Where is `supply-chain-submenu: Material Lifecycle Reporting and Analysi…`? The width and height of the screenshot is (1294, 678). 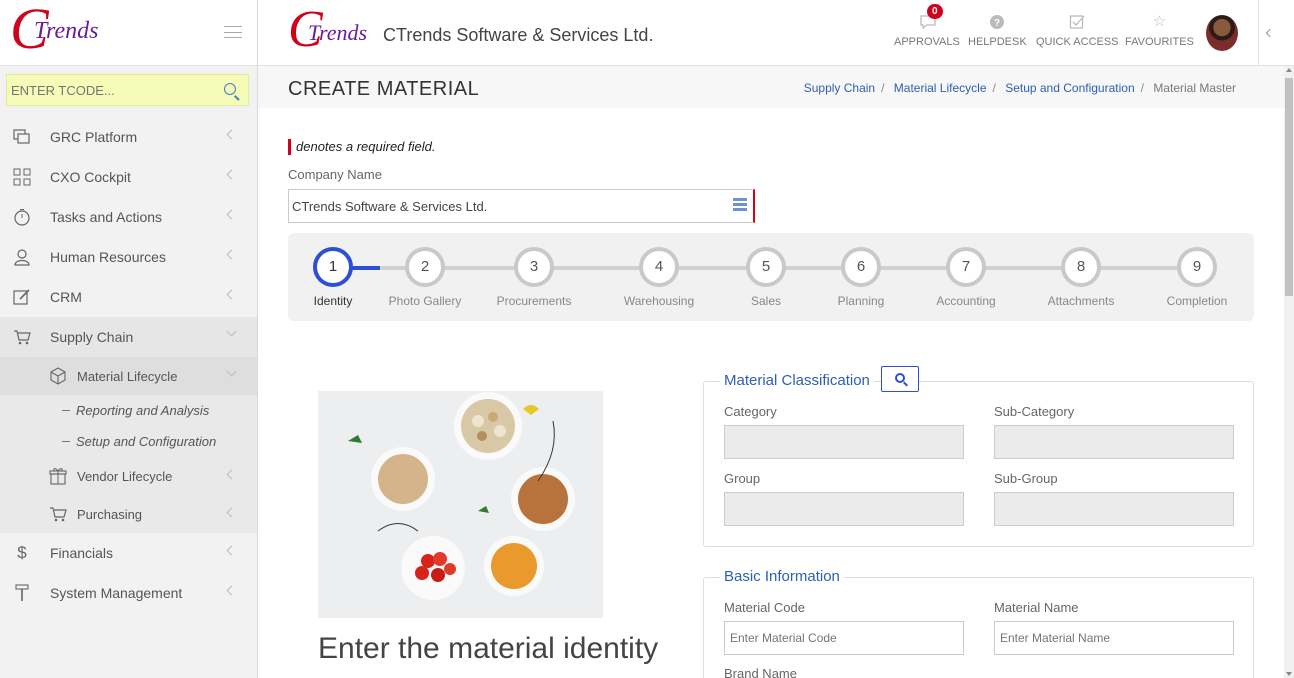
supply-chain-submenu: Material Lifecycle Reporting and Analysi… is located at coordinates (128, 445).